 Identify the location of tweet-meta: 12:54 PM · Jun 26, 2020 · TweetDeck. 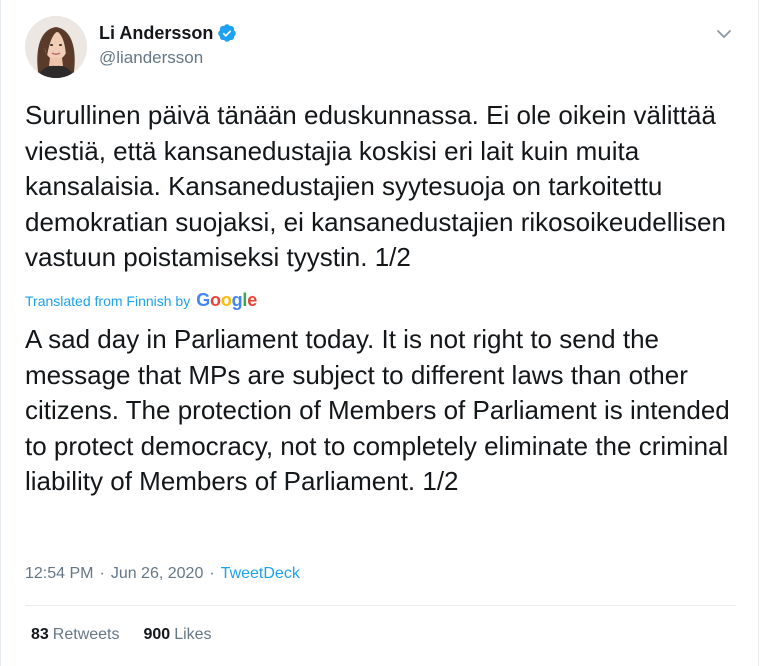
(162, 574).